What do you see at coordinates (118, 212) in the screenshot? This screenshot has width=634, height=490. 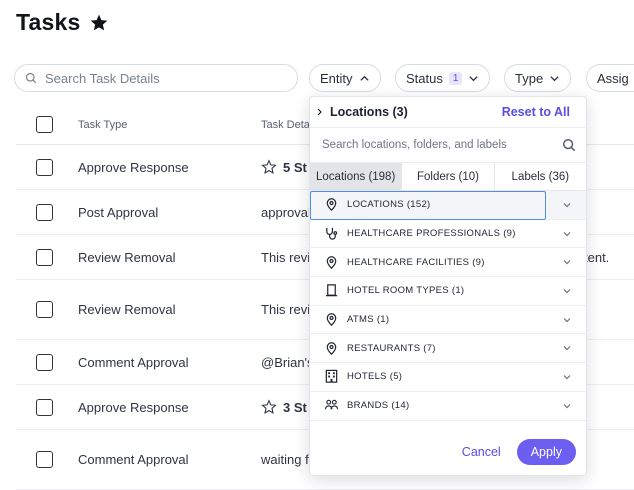 I see `task-type-cell: Post Approval` at bounding box center [118, 212].